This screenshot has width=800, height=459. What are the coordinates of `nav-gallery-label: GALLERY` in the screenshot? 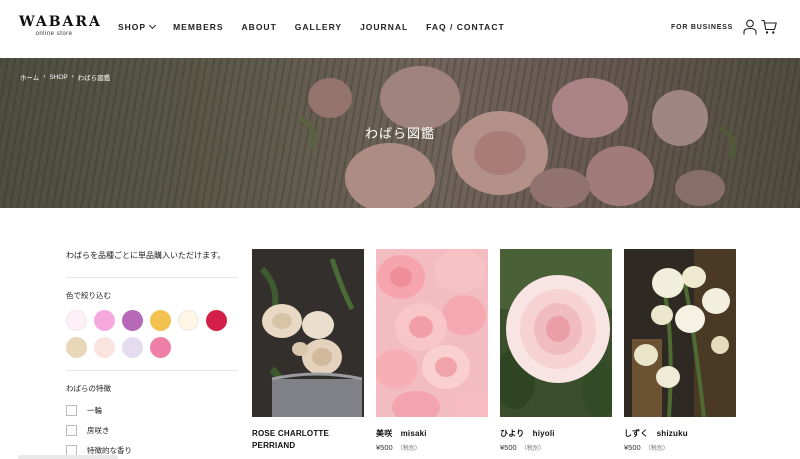 It's located at (318, 27).